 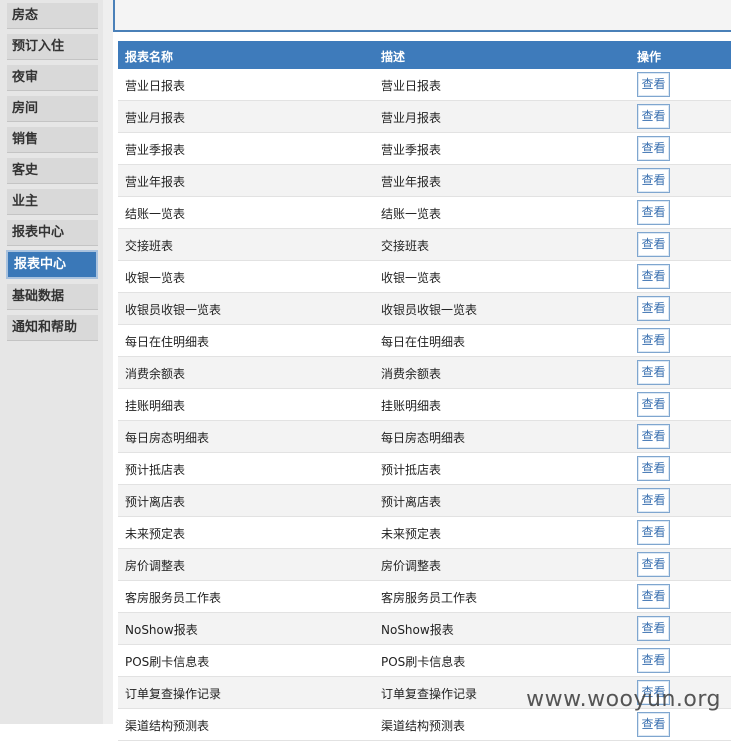 I want to click on table-row: 消费余额表 消费余额表 查看, so click(x=424, y=373).